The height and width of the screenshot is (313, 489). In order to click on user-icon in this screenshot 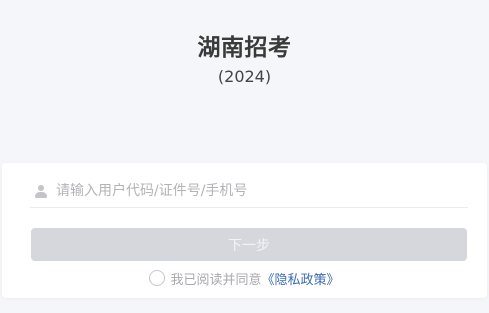, I will do `click(41, 191)`.